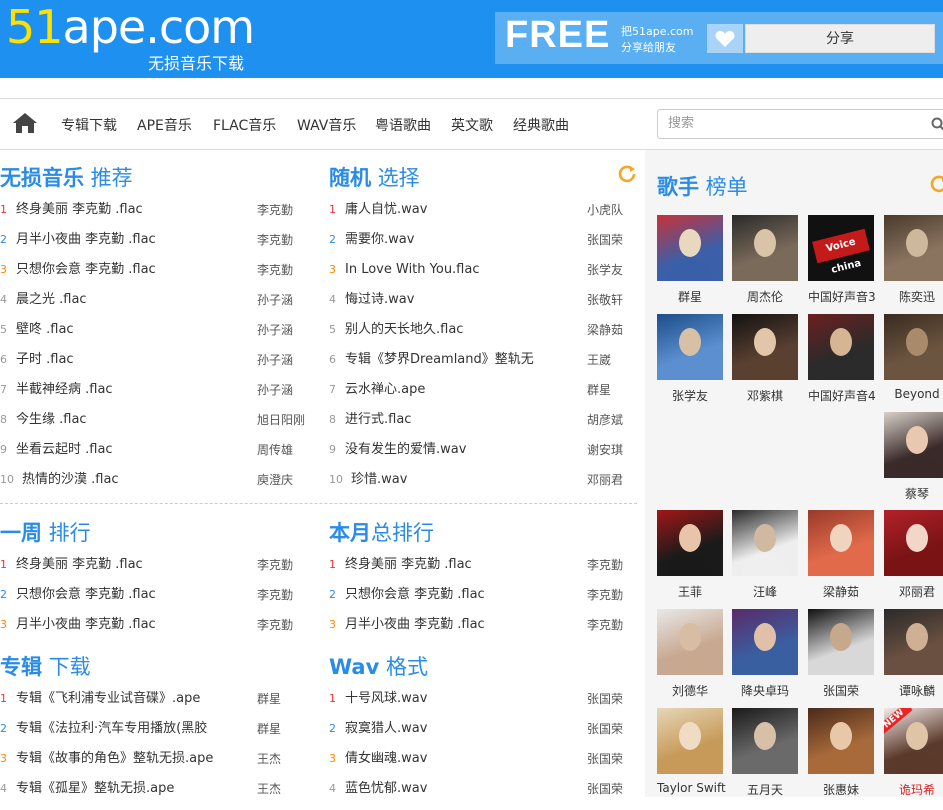 The image size is (943, 810). I want to click on refresh-icon, so click(627, 174).